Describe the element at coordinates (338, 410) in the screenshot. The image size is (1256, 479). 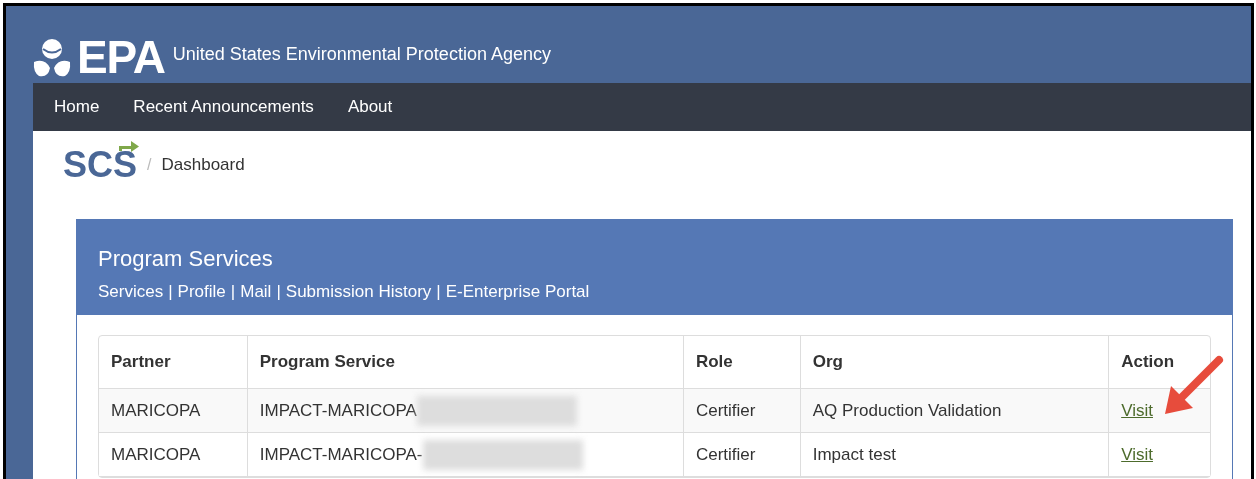
I see `table-cell-text: IMPACT-MARICOPA` at that location.